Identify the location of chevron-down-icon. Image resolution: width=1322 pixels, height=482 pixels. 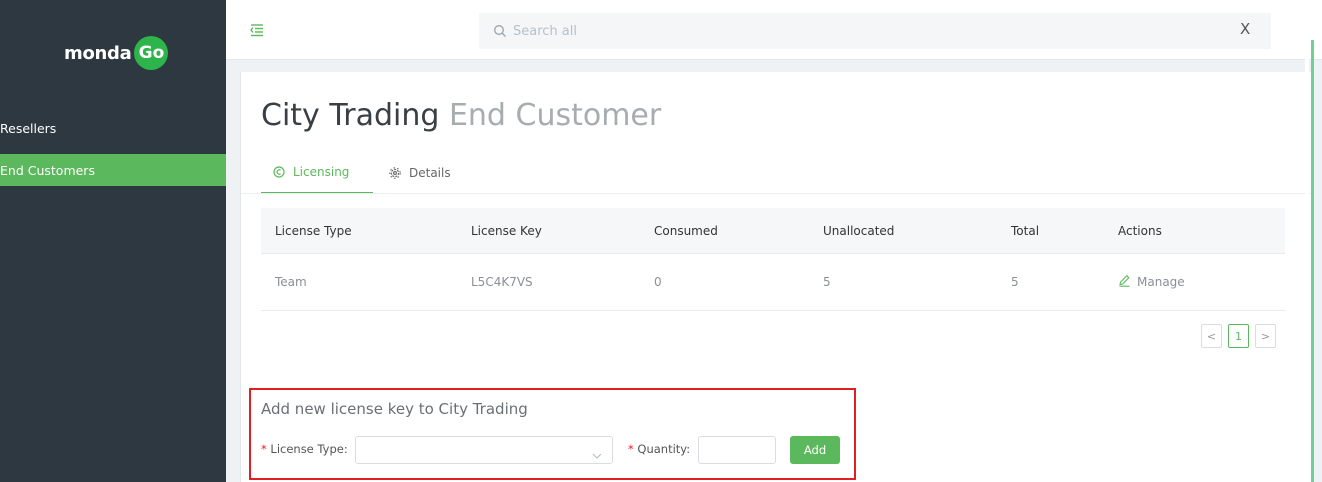
(597, 452).